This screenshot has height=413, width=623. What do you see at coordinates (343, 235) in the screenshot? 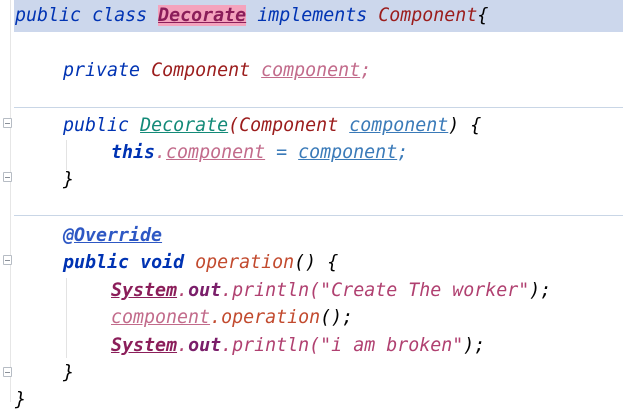
I see `code-line-annotation: @Override` at bounding box center [343, 235].